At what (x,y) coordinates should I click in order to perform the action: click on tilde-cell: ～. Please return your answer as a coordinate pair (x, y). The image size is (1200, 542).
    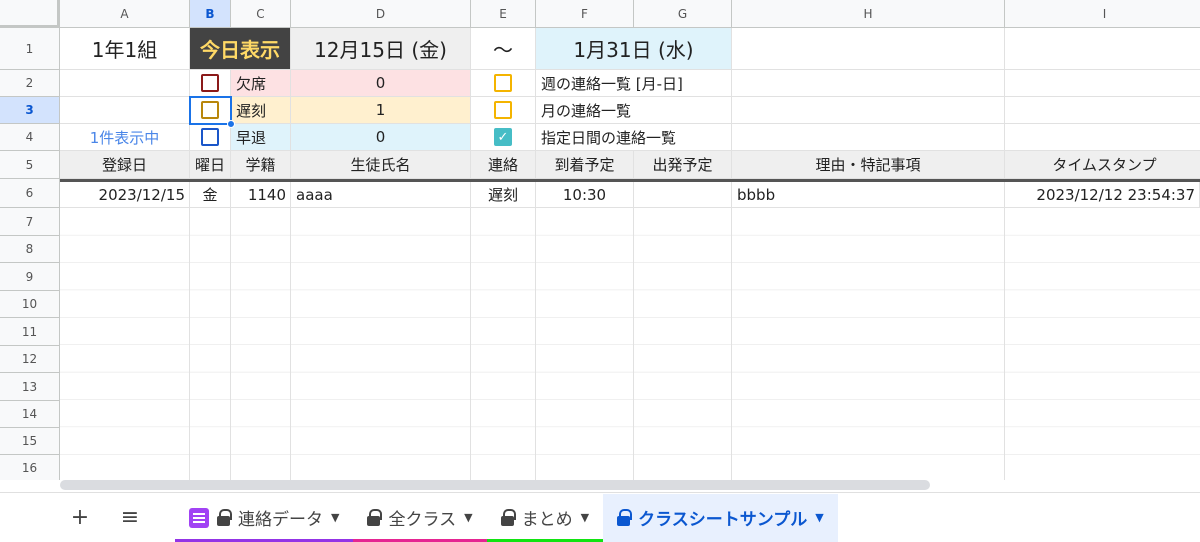
    Looking at the image, I should click on (503, 49).